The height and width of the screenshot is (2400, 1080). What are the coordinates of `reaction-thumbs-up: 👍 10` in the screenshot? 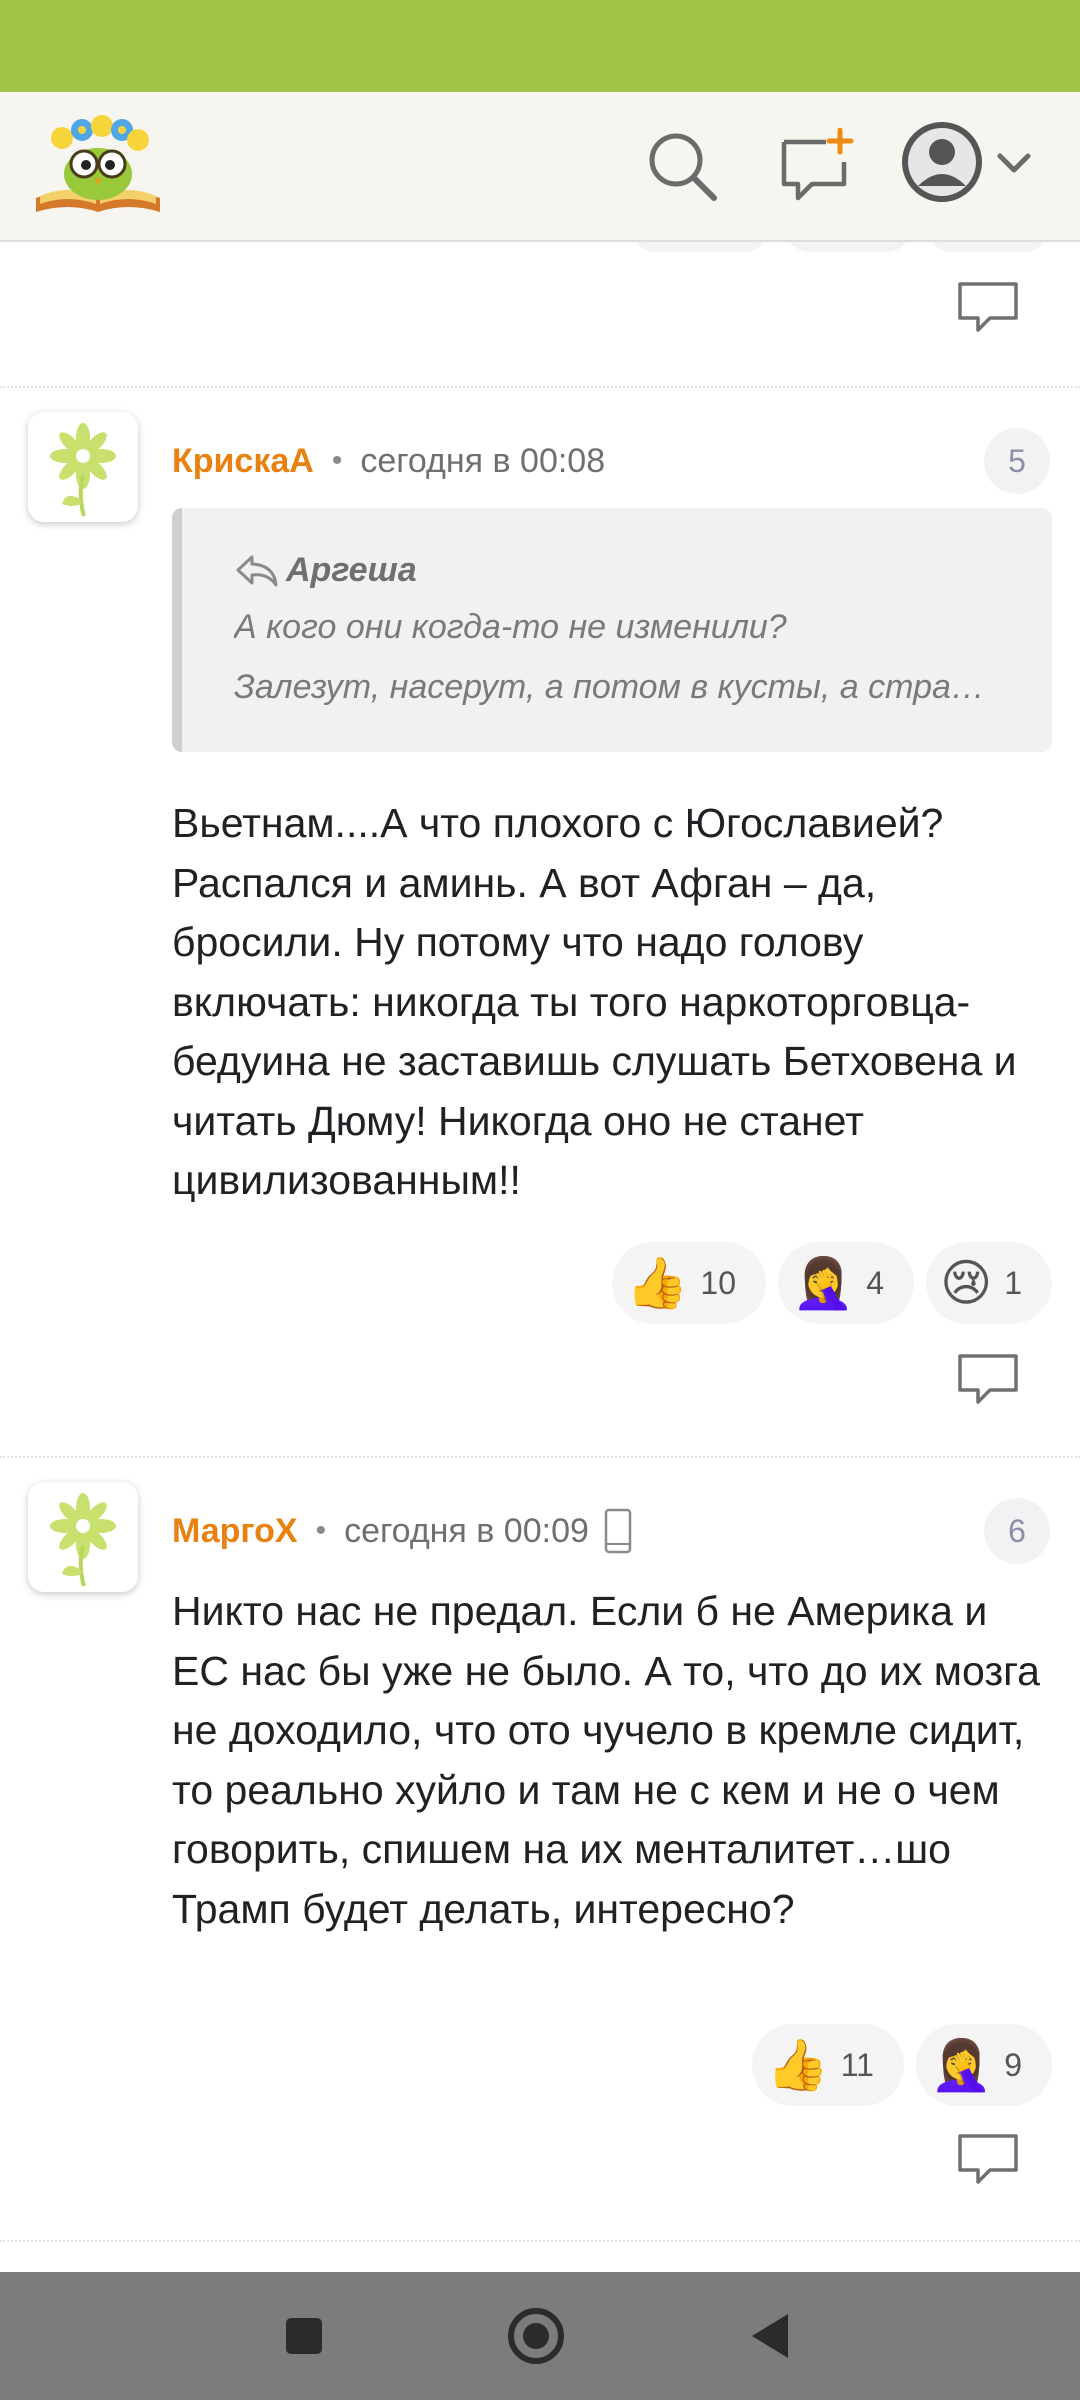 It's located at (689, 1283).